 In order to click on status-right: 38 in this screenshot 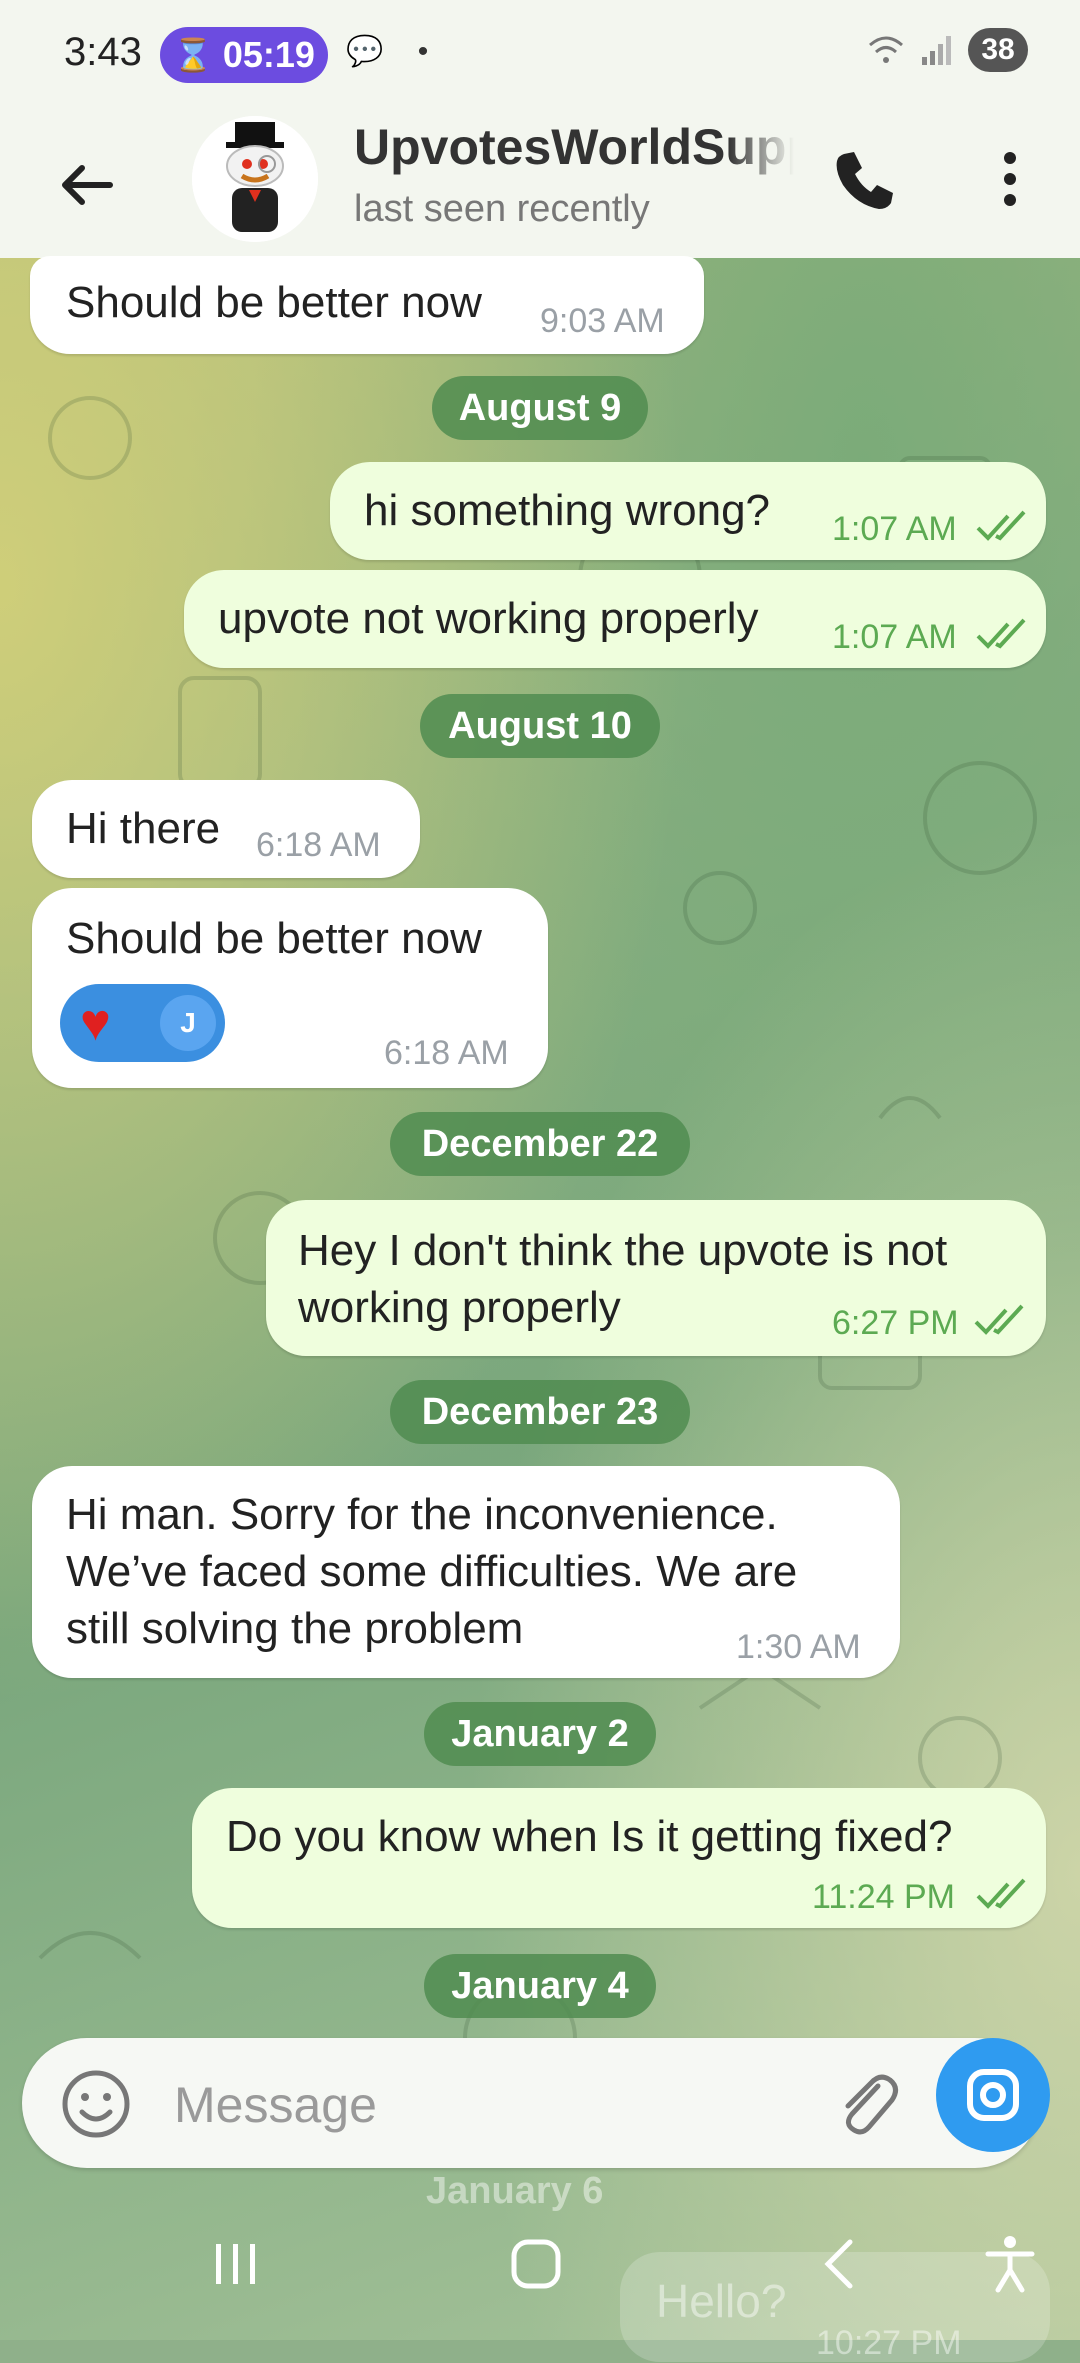, I will do `click(947, 50)`.